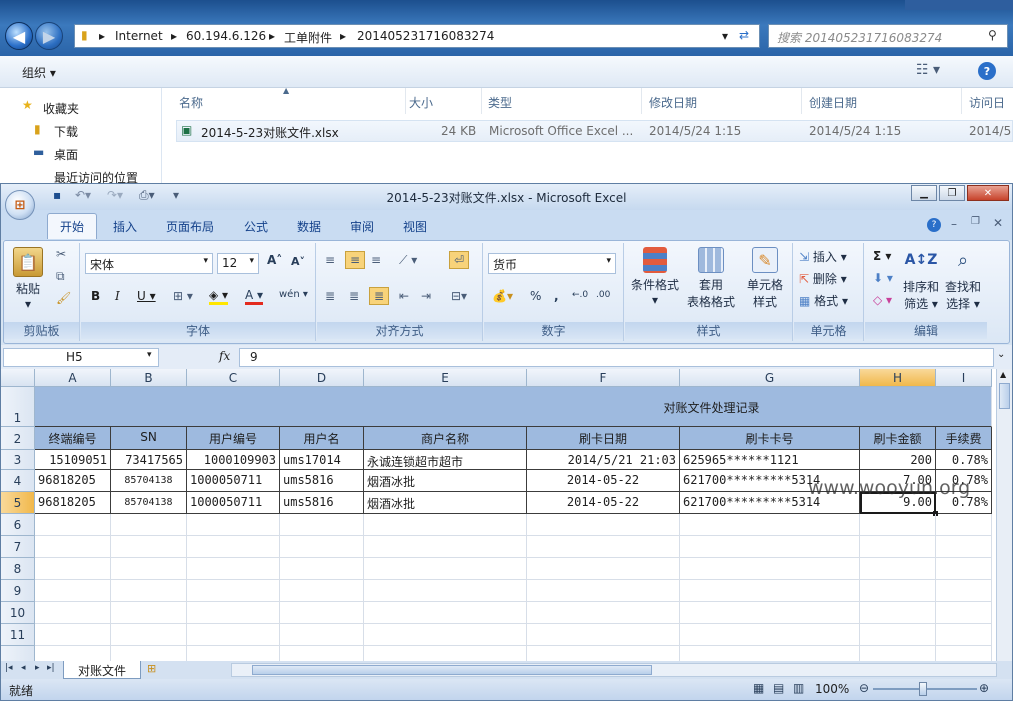 The width and height of the screenshot is (1013, 701). I want to click on data-cell: 0.78%, so click(964, 460).